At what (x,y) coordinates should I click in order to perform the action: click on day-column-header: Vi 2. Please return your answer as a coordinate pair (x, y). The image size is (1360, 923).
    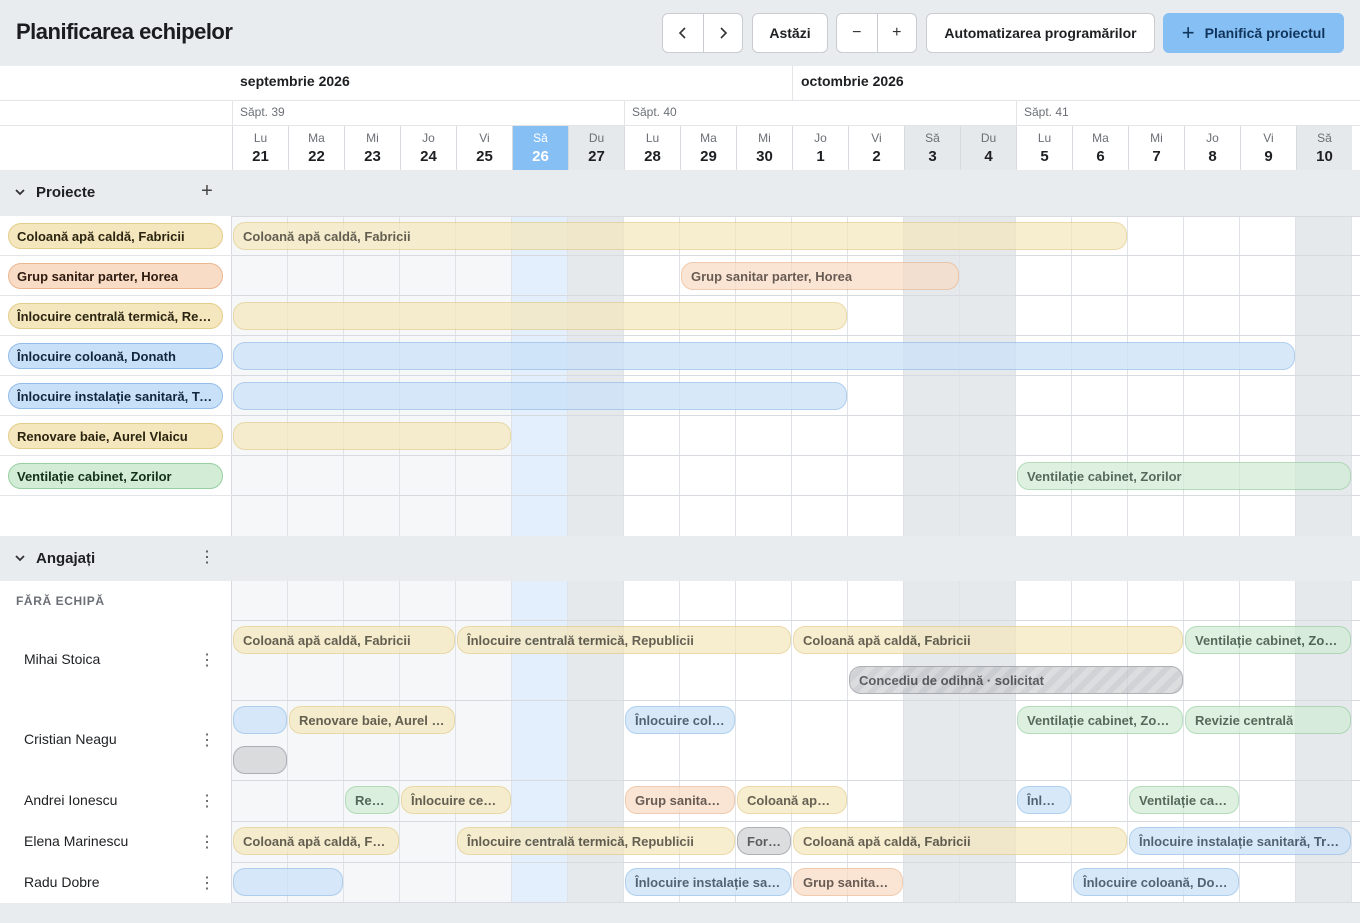
    Looking at the image, I should click on (876, 148).